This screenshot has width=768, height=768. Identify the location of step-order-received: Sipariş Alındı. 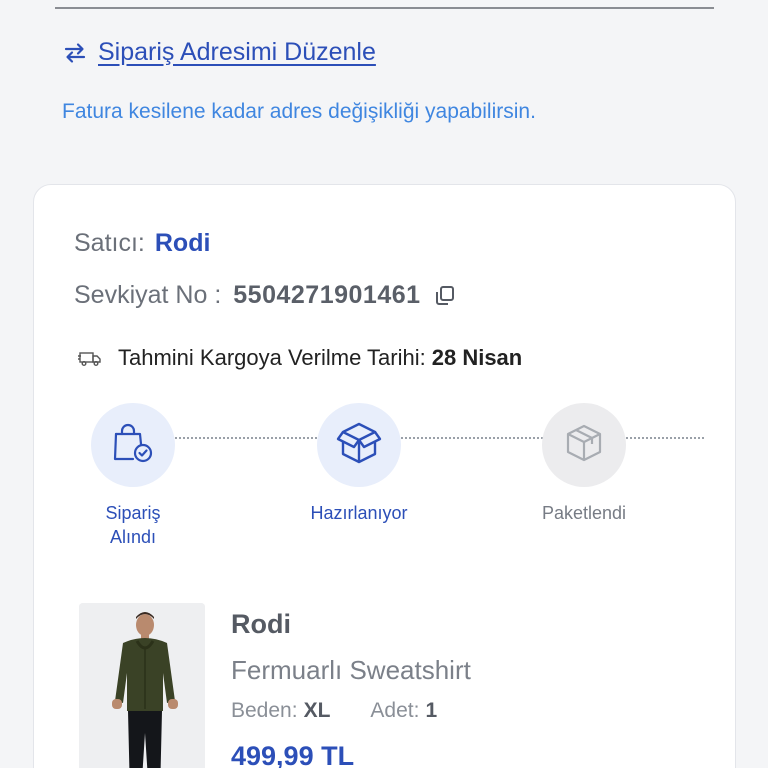
(133, 476).